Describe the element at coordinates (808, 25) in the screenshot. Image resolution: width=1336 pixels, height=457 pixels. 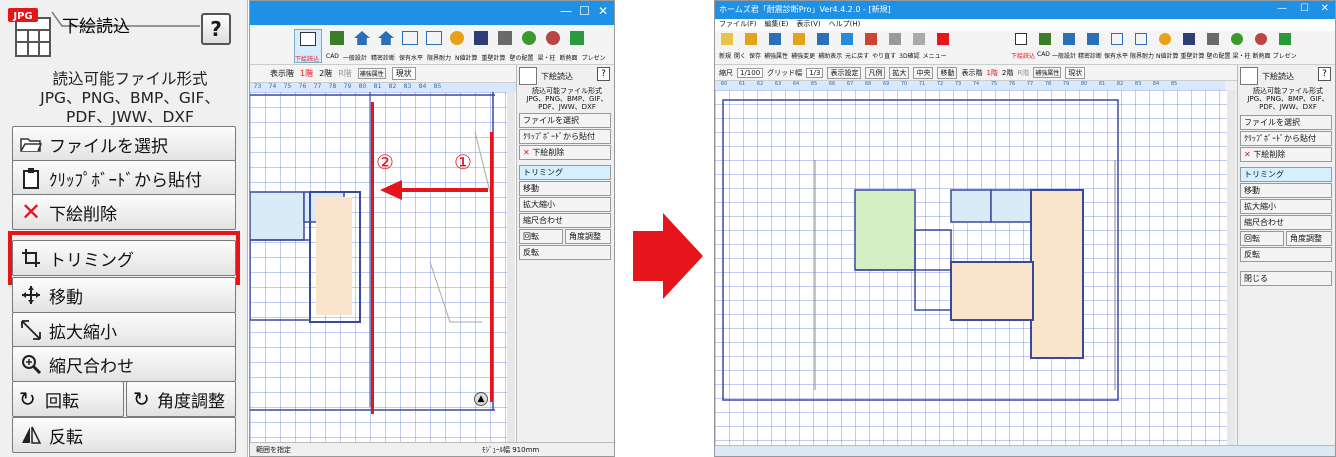
I see `menu-view: 表示(V)` at that location.